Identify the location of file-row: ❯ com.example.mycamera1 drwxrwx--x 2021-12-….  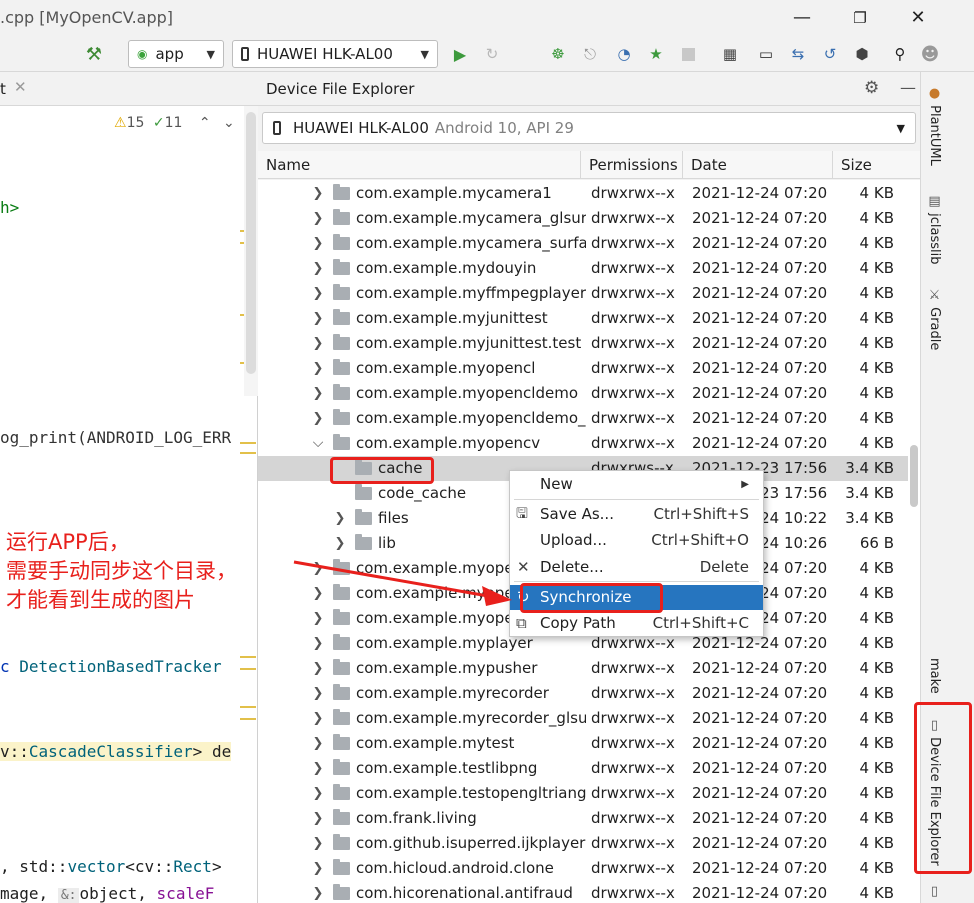
(583, 193).